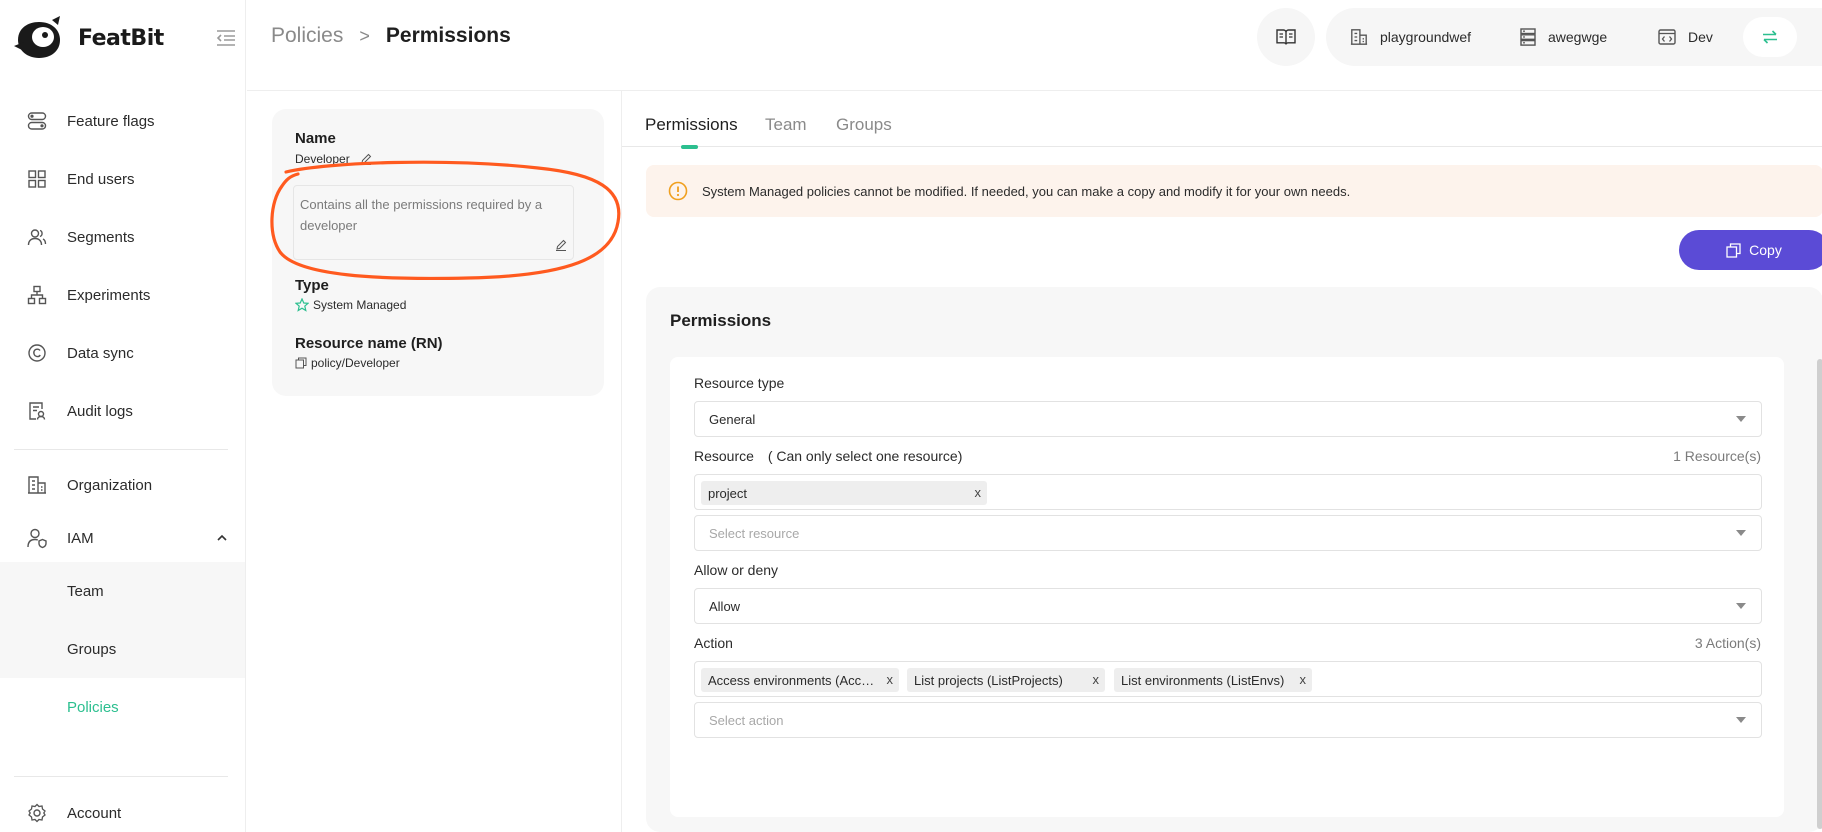  I want to click on sidebar-item-audit-logs: Audit logs, so click(122, 411).